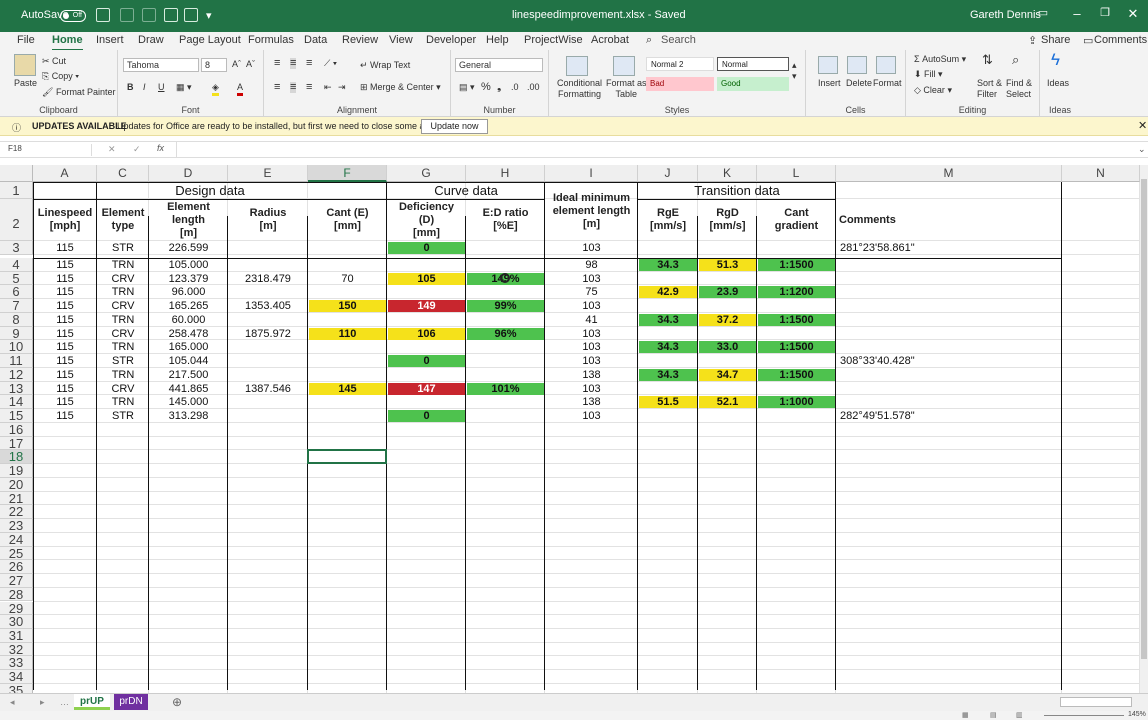  What do you see at coordinates (426, 361) in the screenshot?
I see `cell-g11: 0` at bounding box center [426, 361].